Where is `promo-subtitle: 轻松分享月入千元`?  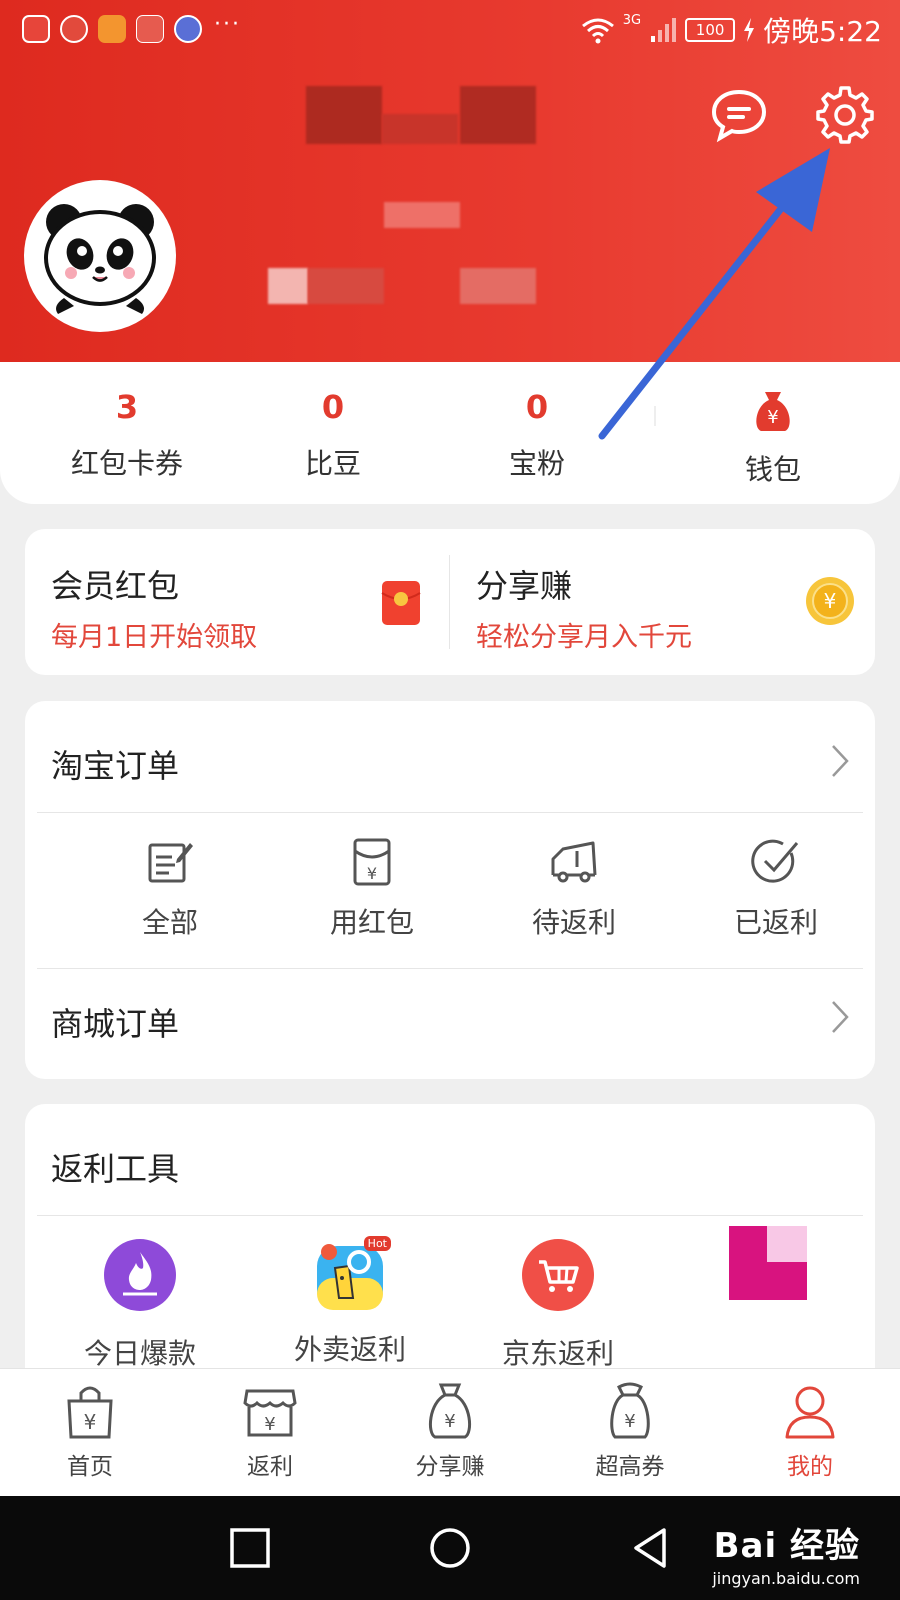 promo-subtitle: 轻松分享月入千元 is located at coordinates (584, 637).